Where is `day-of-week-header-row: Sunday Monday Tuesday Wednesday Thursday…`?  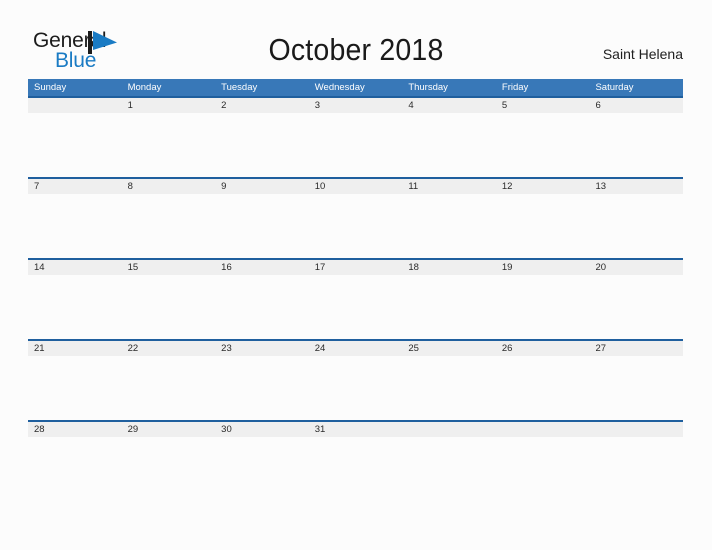
day-of-week-header-row: Sunday Monday Tuesday Wednesday Thursday… is located at coordinates (355, 87).